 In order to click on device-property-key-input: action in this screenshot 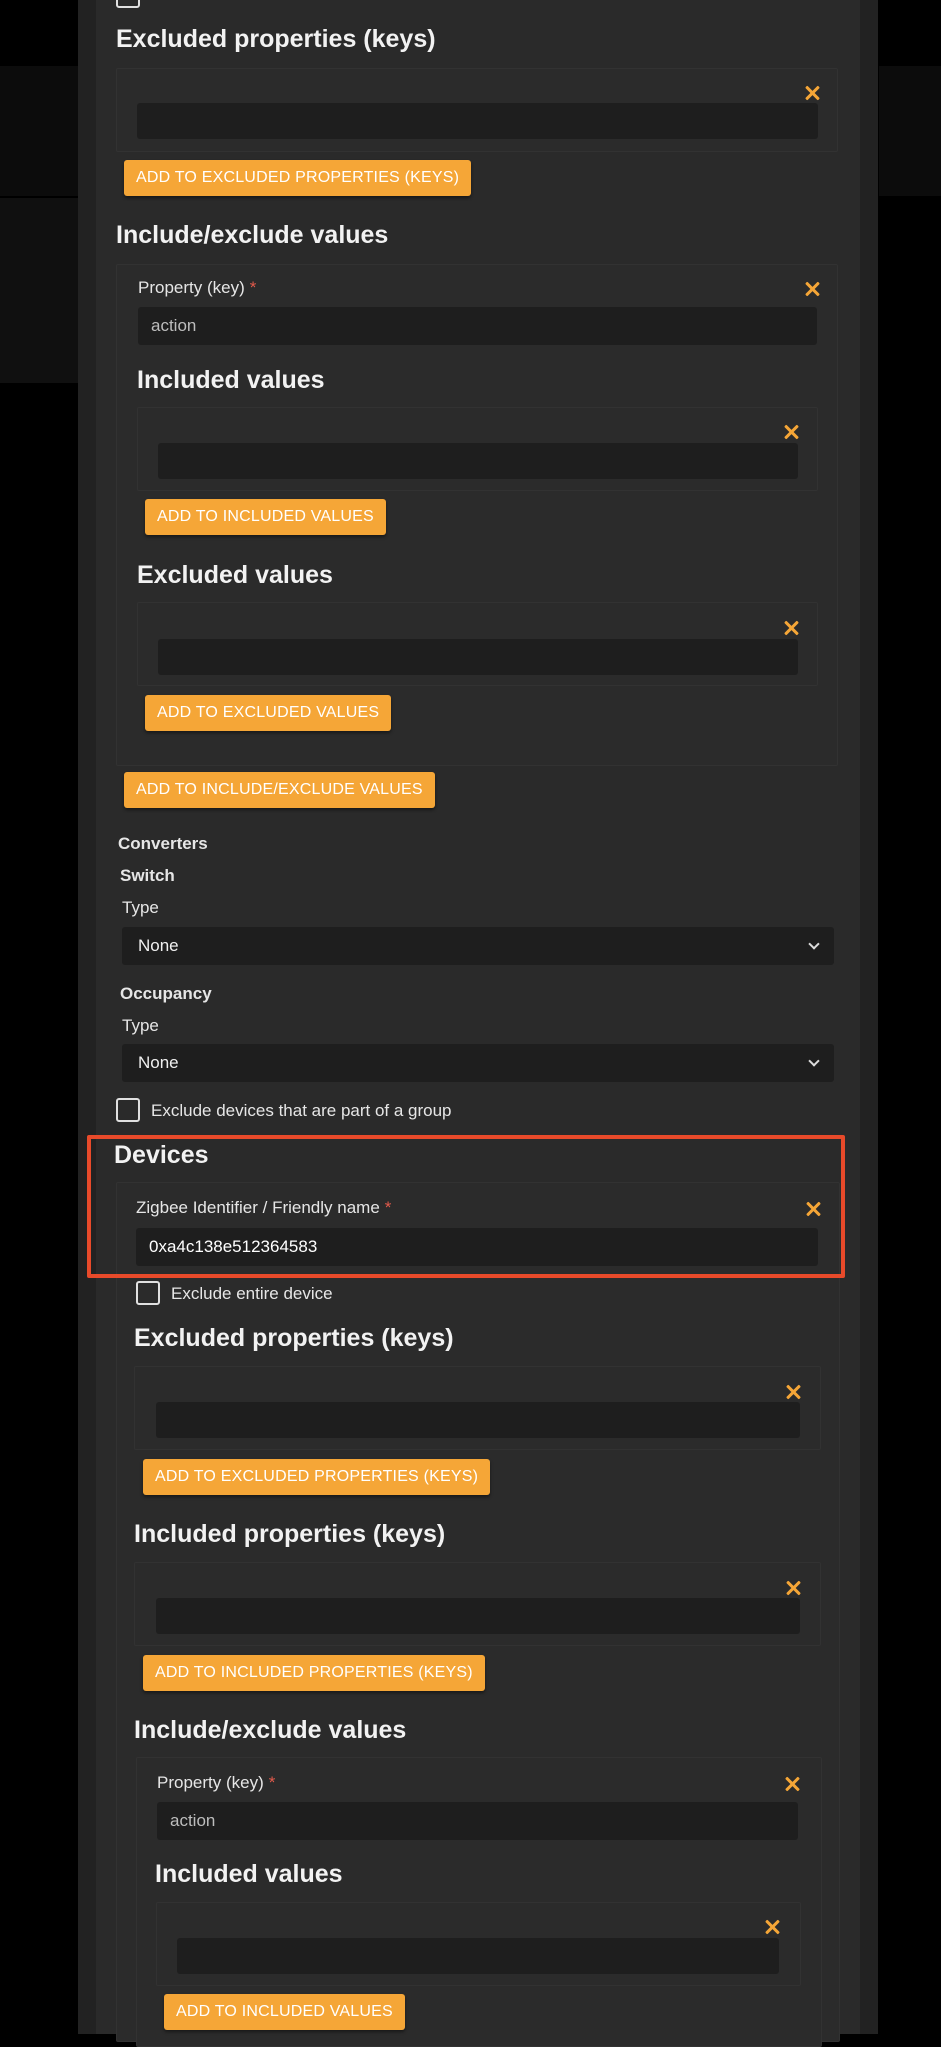, I will do `click(477, 1821)`.